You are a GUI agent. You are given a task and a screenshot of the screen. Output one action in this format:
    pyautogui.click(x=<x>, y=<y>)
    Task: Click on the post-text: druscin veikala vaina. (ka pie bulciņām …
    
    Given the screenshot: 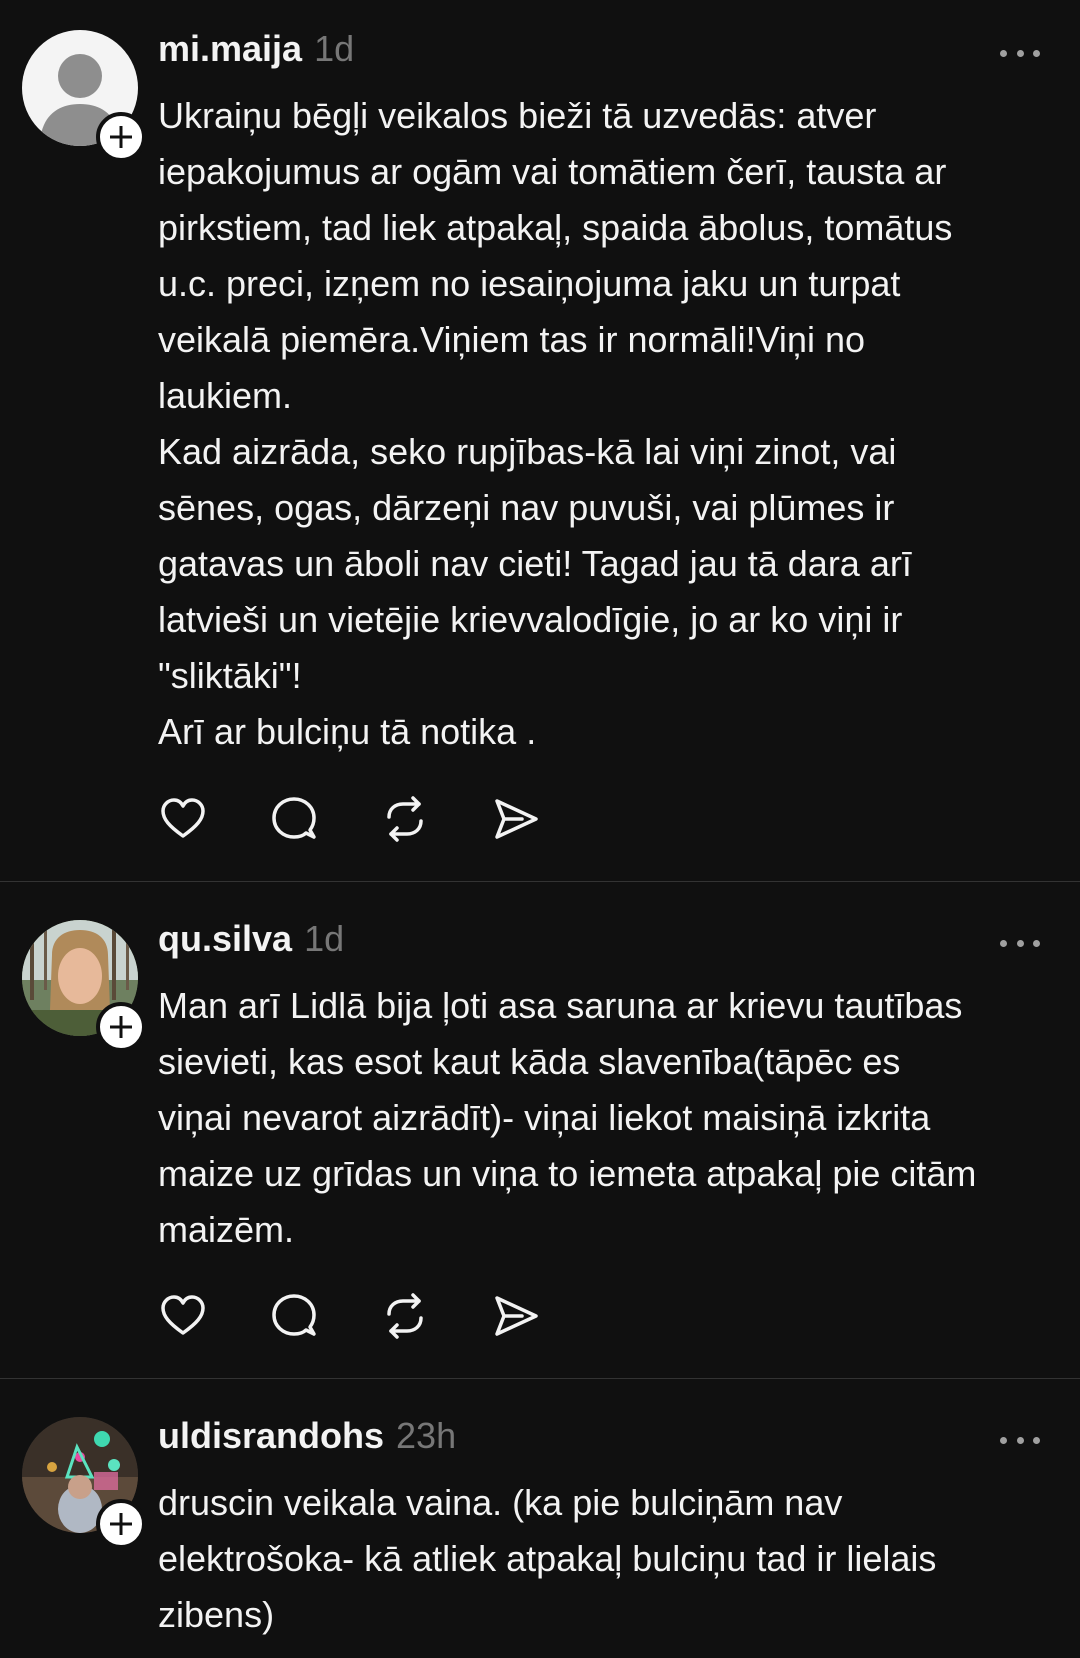 What is the action you would take?
    pyautogui.click(x=608, y=1559)
    